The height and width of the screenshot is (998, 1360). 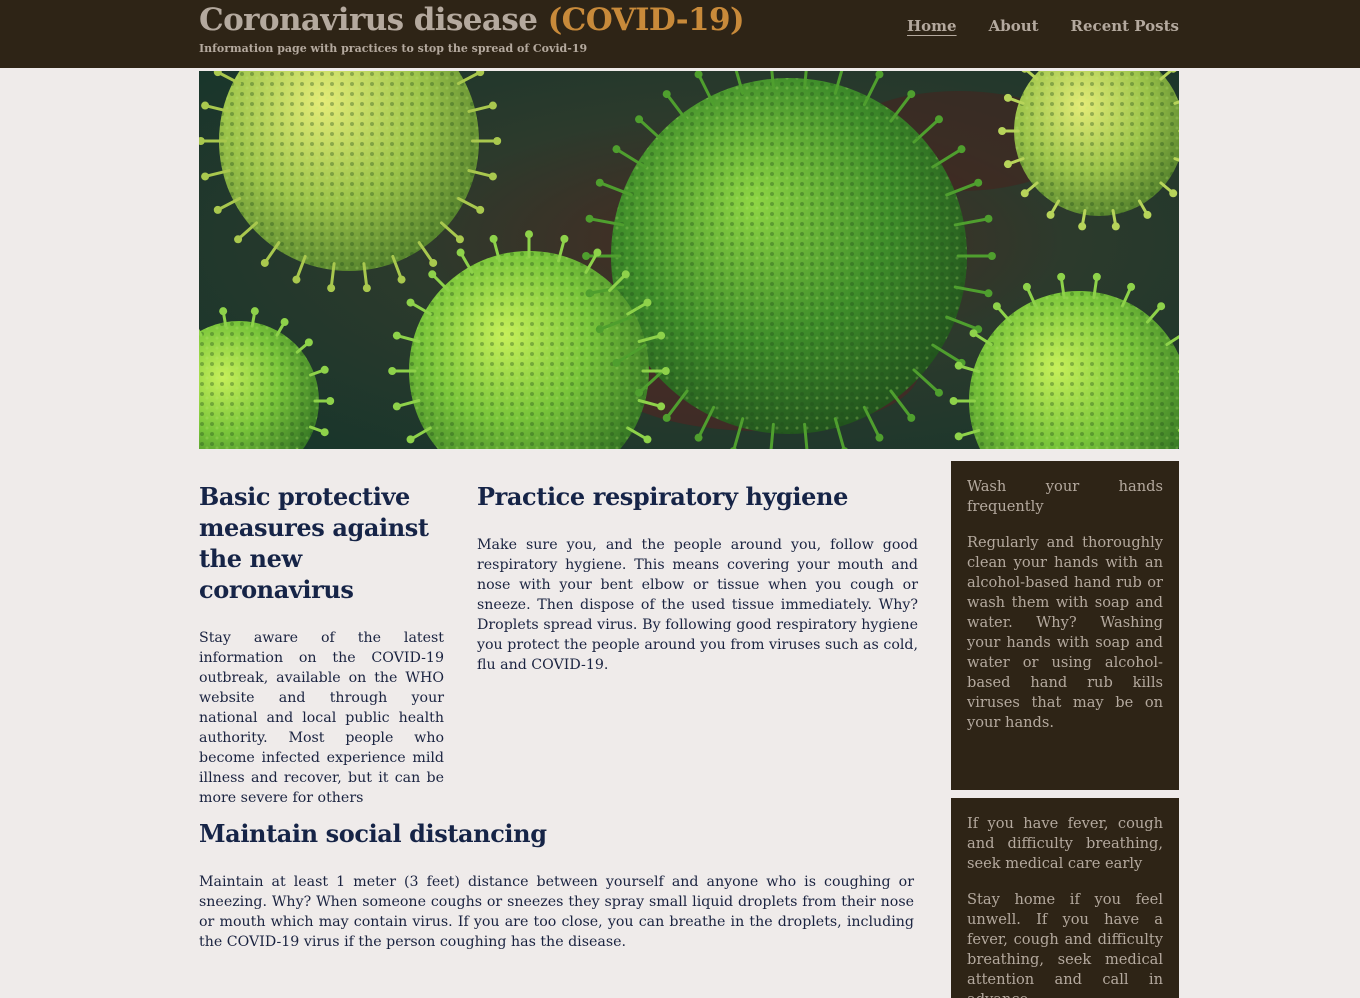 I want to click on site-title-accent: (COVID-19), so click(x=646, y=20).